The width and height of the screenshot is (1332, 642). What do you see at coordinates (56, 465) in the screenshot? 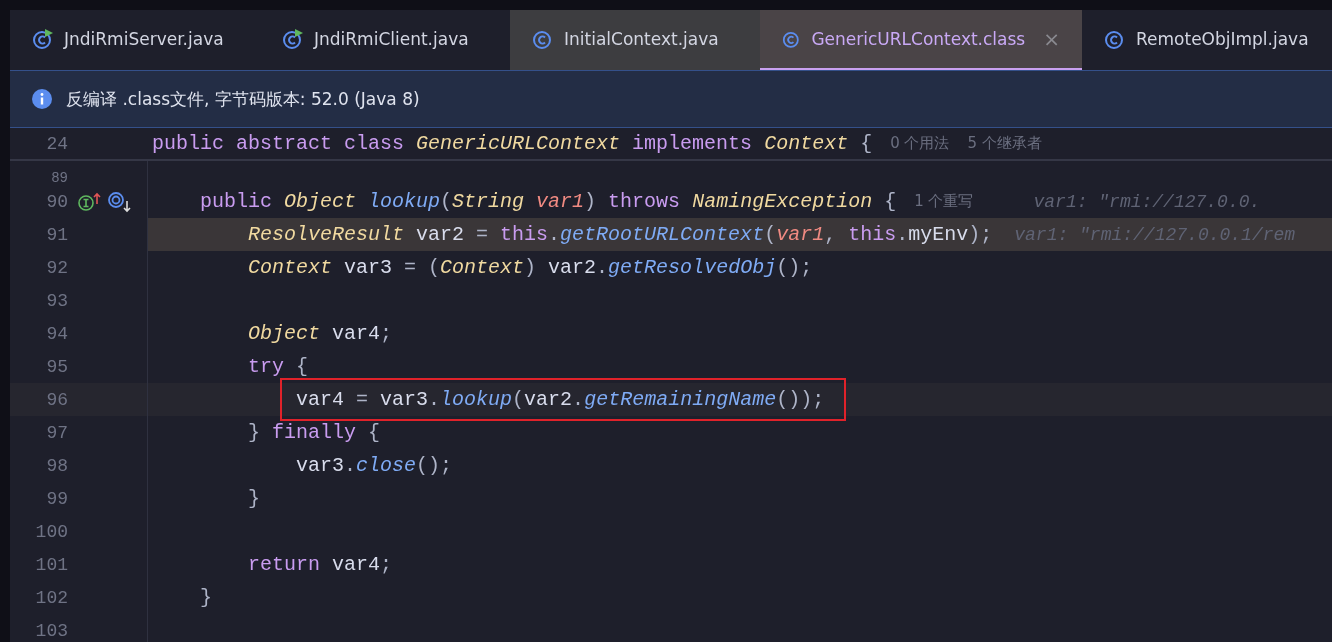
I see `line-number: 98` at bounding box center [56, 465].